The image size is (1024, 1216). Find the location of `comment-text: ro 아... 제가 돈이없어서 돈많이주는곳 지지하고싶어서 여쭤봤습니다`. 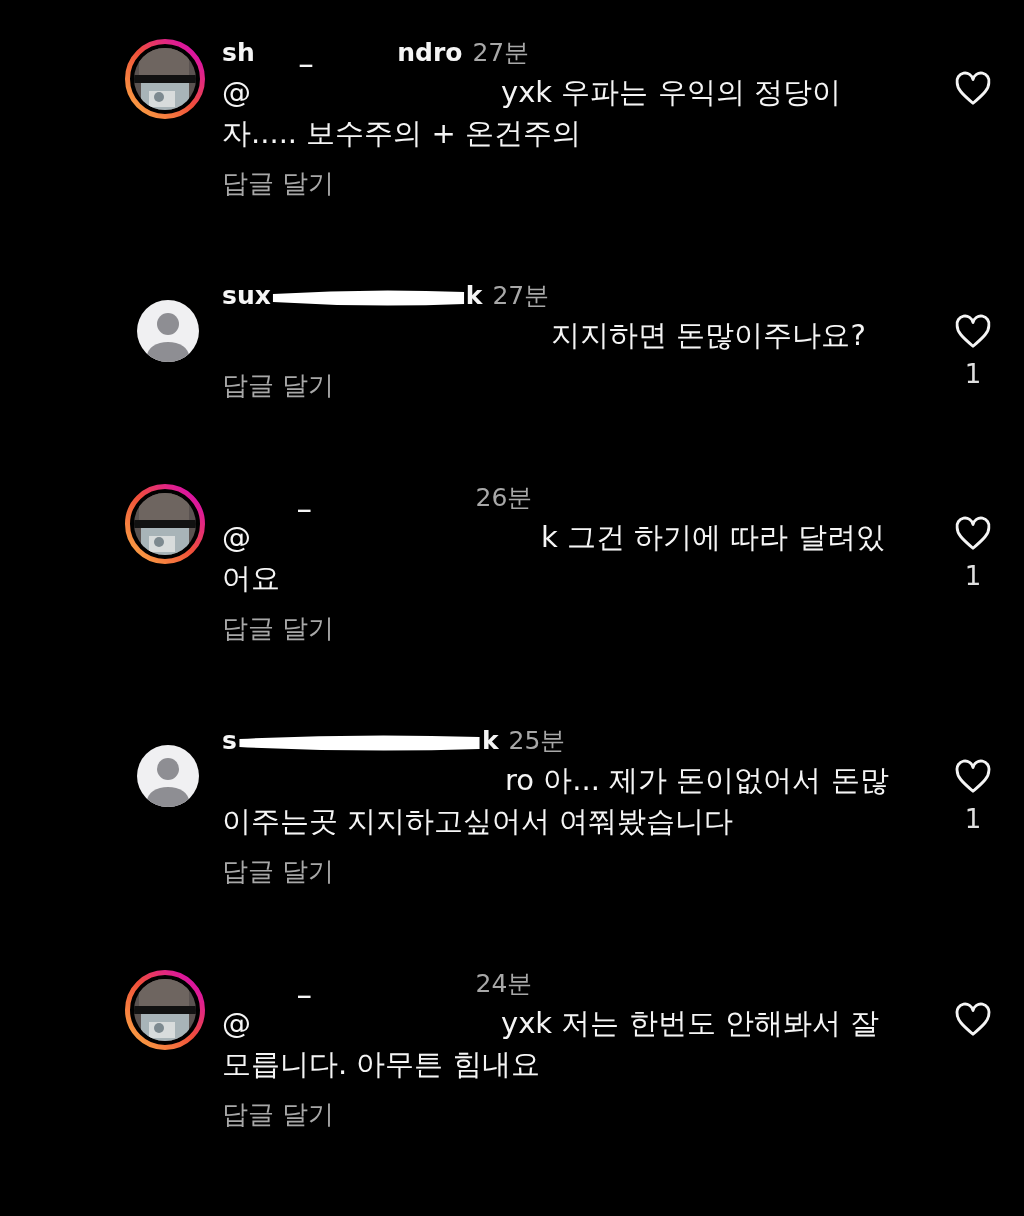

comment-text: ro 아... 제가 돈이없어서 돈많이주는곳 지지하고싶어서 여쭤봤습니다 is located at coordinates (556, 801).